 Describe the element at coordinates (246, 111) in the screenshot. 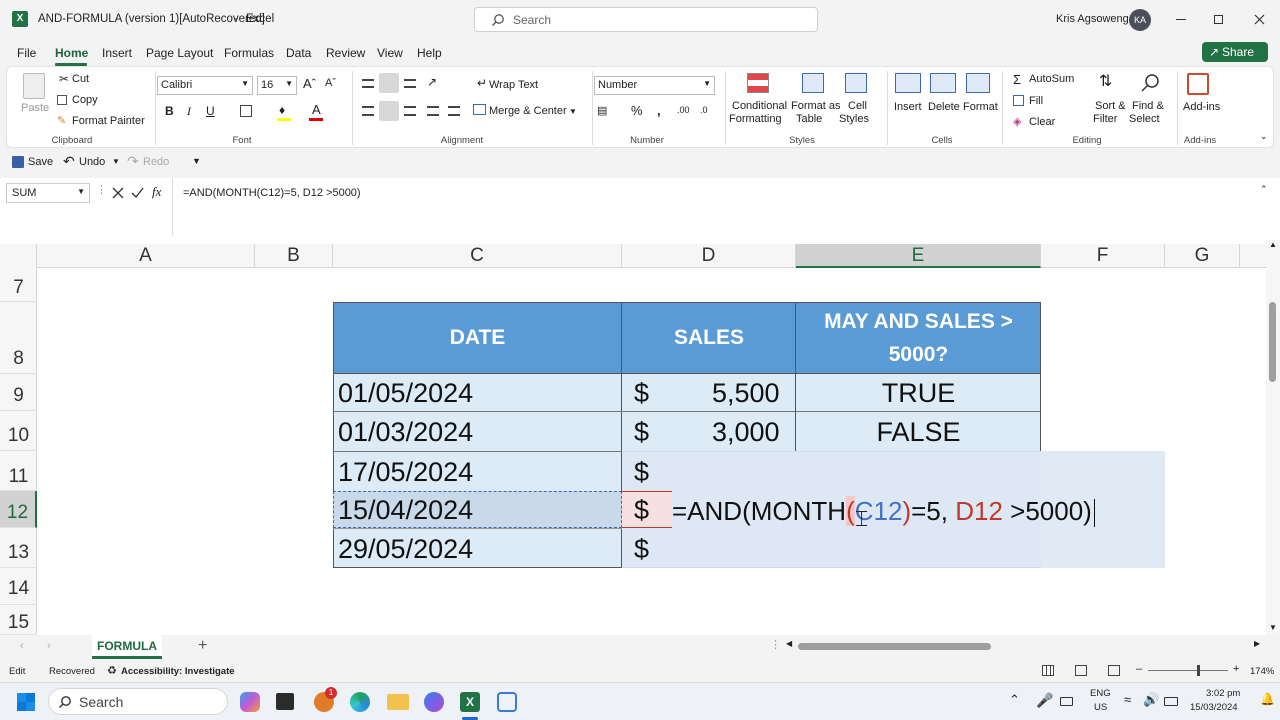

I see `borders-icon` at that location.